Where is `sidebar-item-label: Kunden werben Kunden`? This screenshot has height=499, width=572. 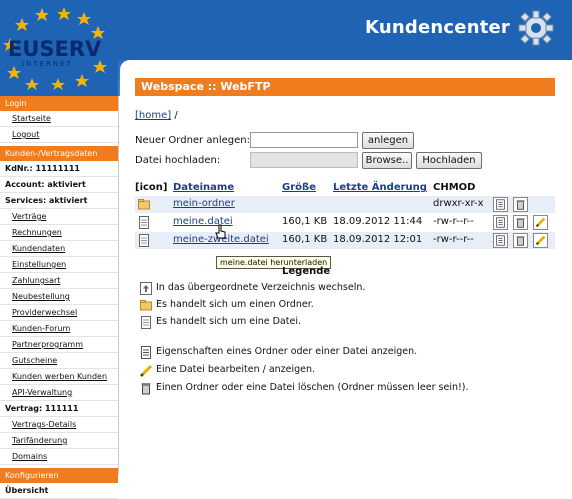
sidebar-item-label: Kunden werben Kunden is located at coordinates (60, 376).